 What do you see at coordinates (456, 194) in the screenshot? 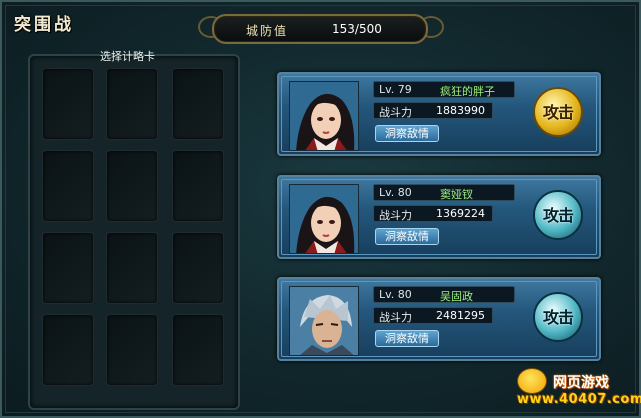
I see `enemy-name: 窦娅钗` at bounding box center [456, 194].